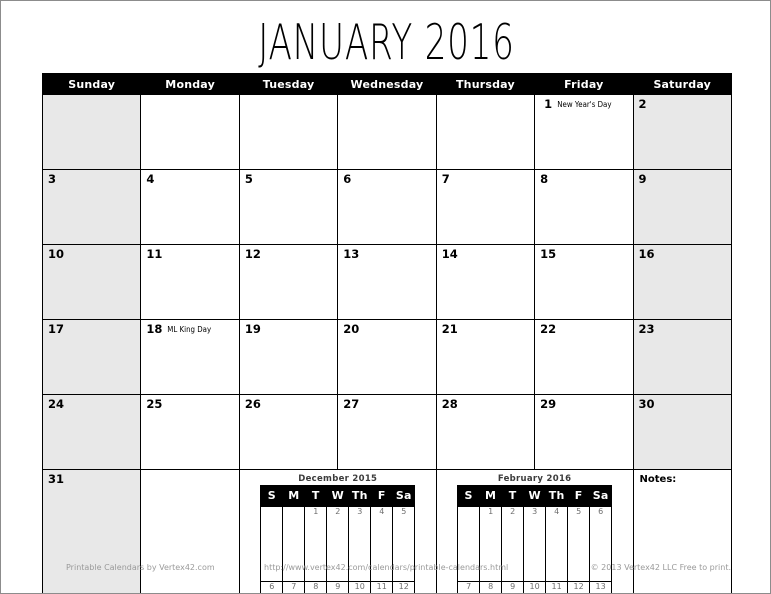 This screenshot has width=771, height=594. I want to click on day-cell: 2, so click(682, 132).